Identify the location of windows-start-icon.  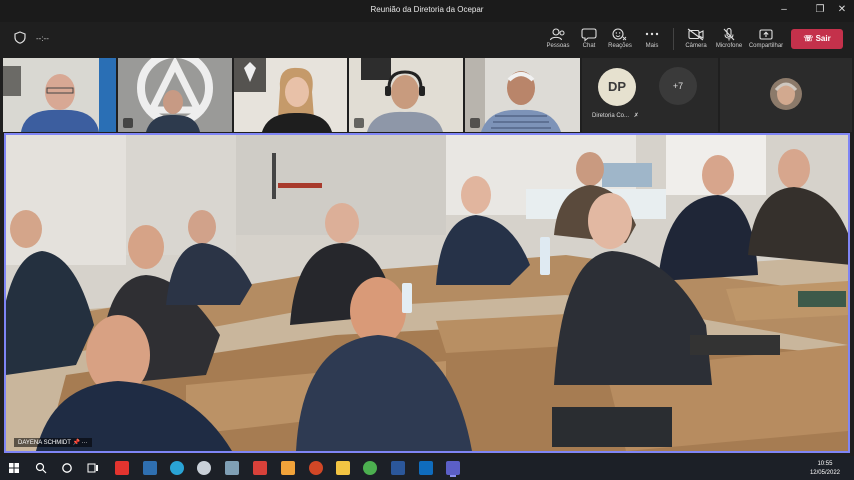
(14, 468).